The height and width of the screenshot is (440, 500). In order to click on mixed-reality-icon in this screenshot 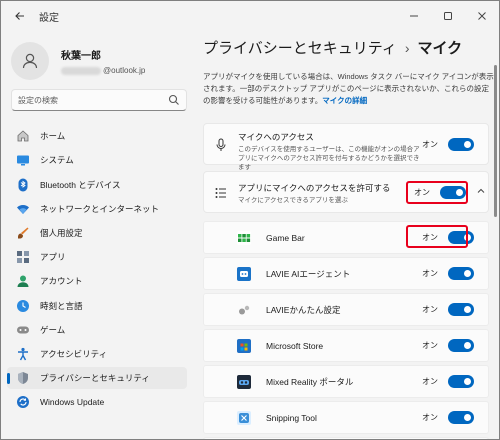, I will do `click(244, 381)`.